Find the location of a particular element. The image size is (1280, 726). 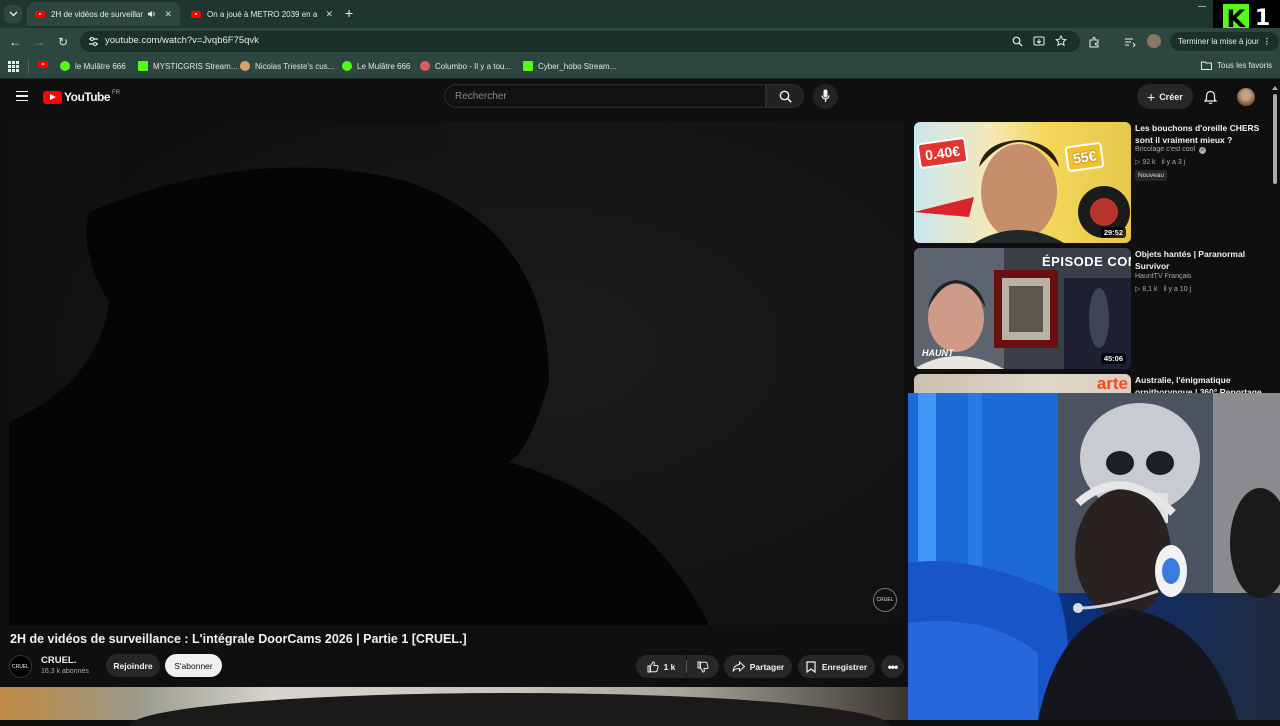

channel-avatar-text: CRUEL is located at coordinates (20, 666).